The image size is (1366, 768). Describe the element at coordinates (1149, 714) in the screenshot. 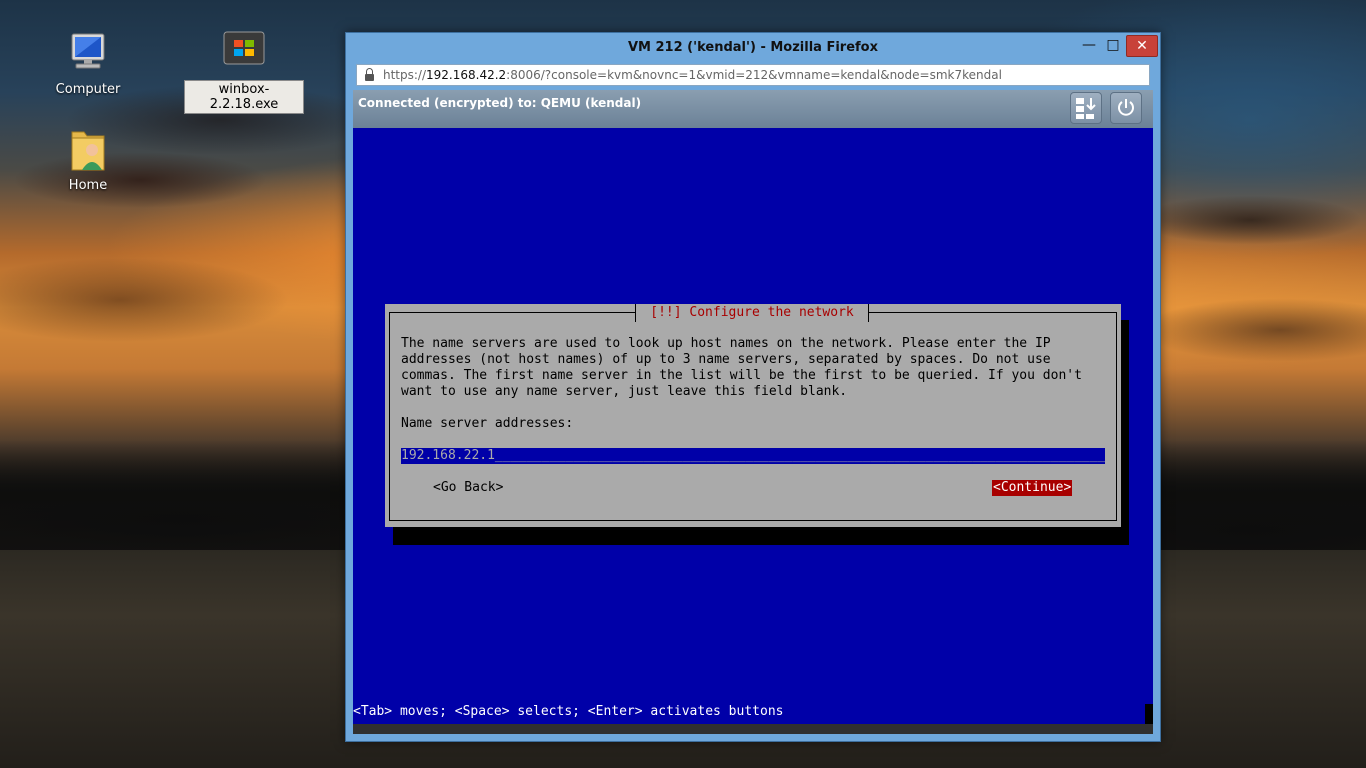

I see `console-edge` at that location.